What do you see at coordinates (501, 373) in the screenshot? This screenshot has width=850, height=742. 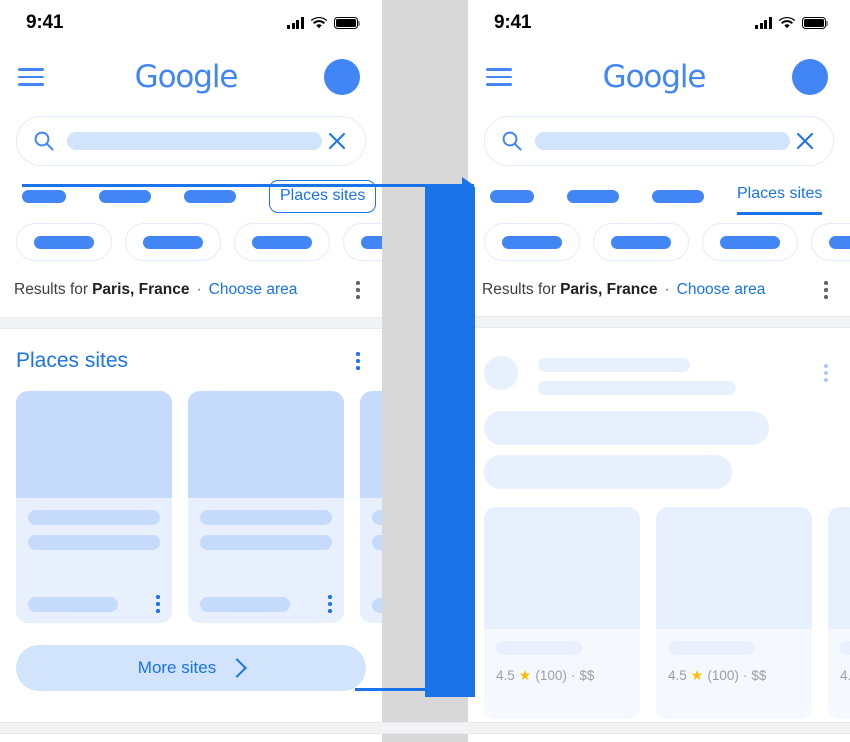 I see `header-avatar-placeholder` at bounding box center [501, 373].